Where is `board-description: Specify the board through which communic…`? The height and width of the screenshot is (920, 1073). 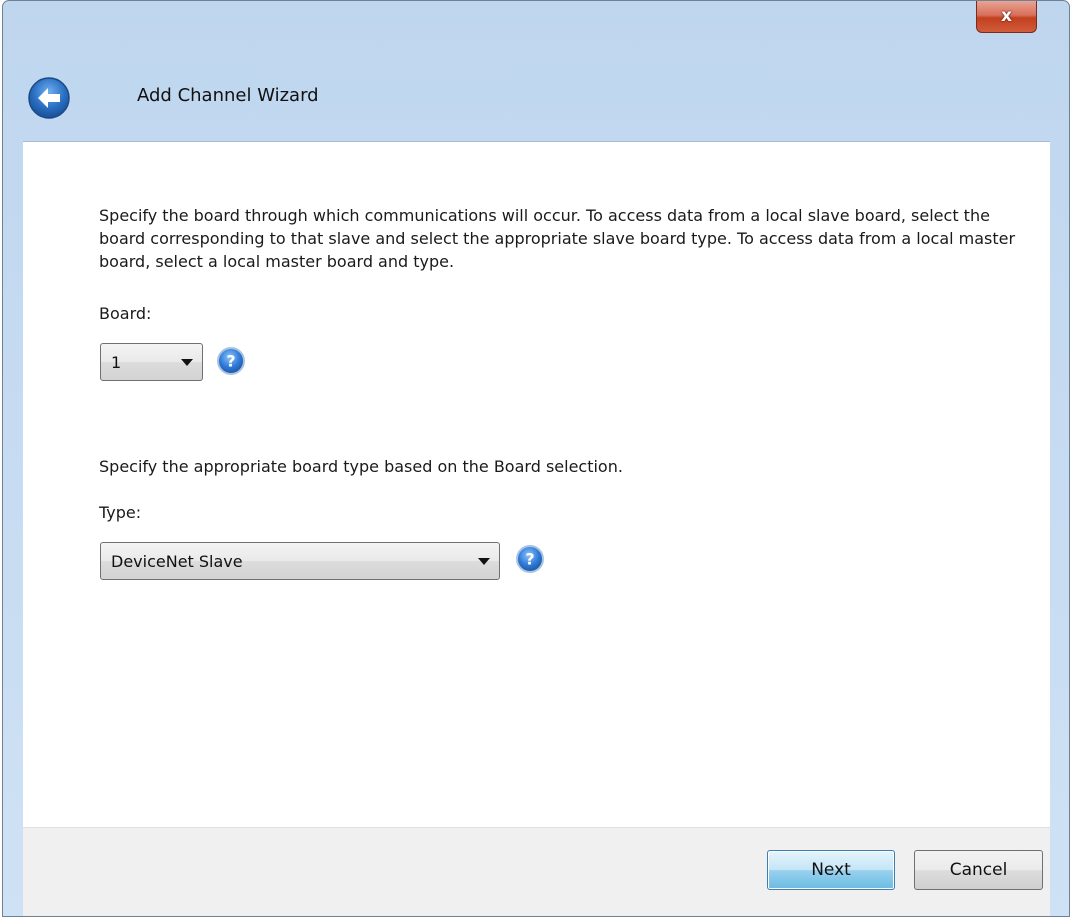 board-description: Specify the board through which communic… is located at coordinates (557, 238).